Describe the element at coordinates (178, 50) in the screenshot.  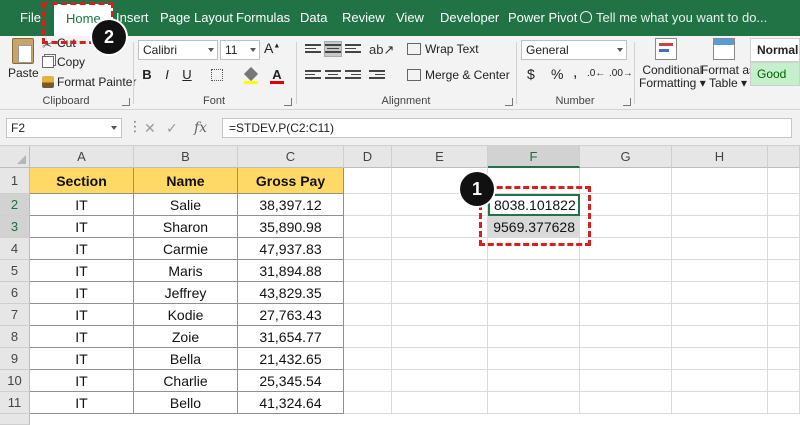
I see `font-name-dropdown: Calibri` at that location.